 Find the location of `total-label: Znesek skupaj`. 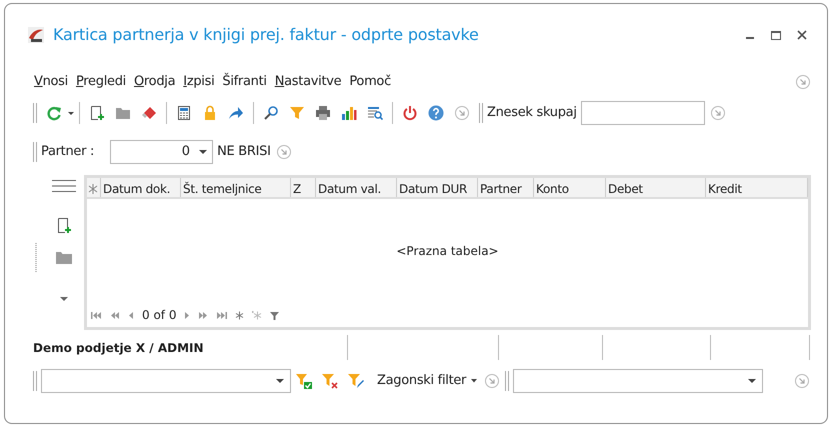

total-label: Znesek skupaj is located at coordinates (532, 113).